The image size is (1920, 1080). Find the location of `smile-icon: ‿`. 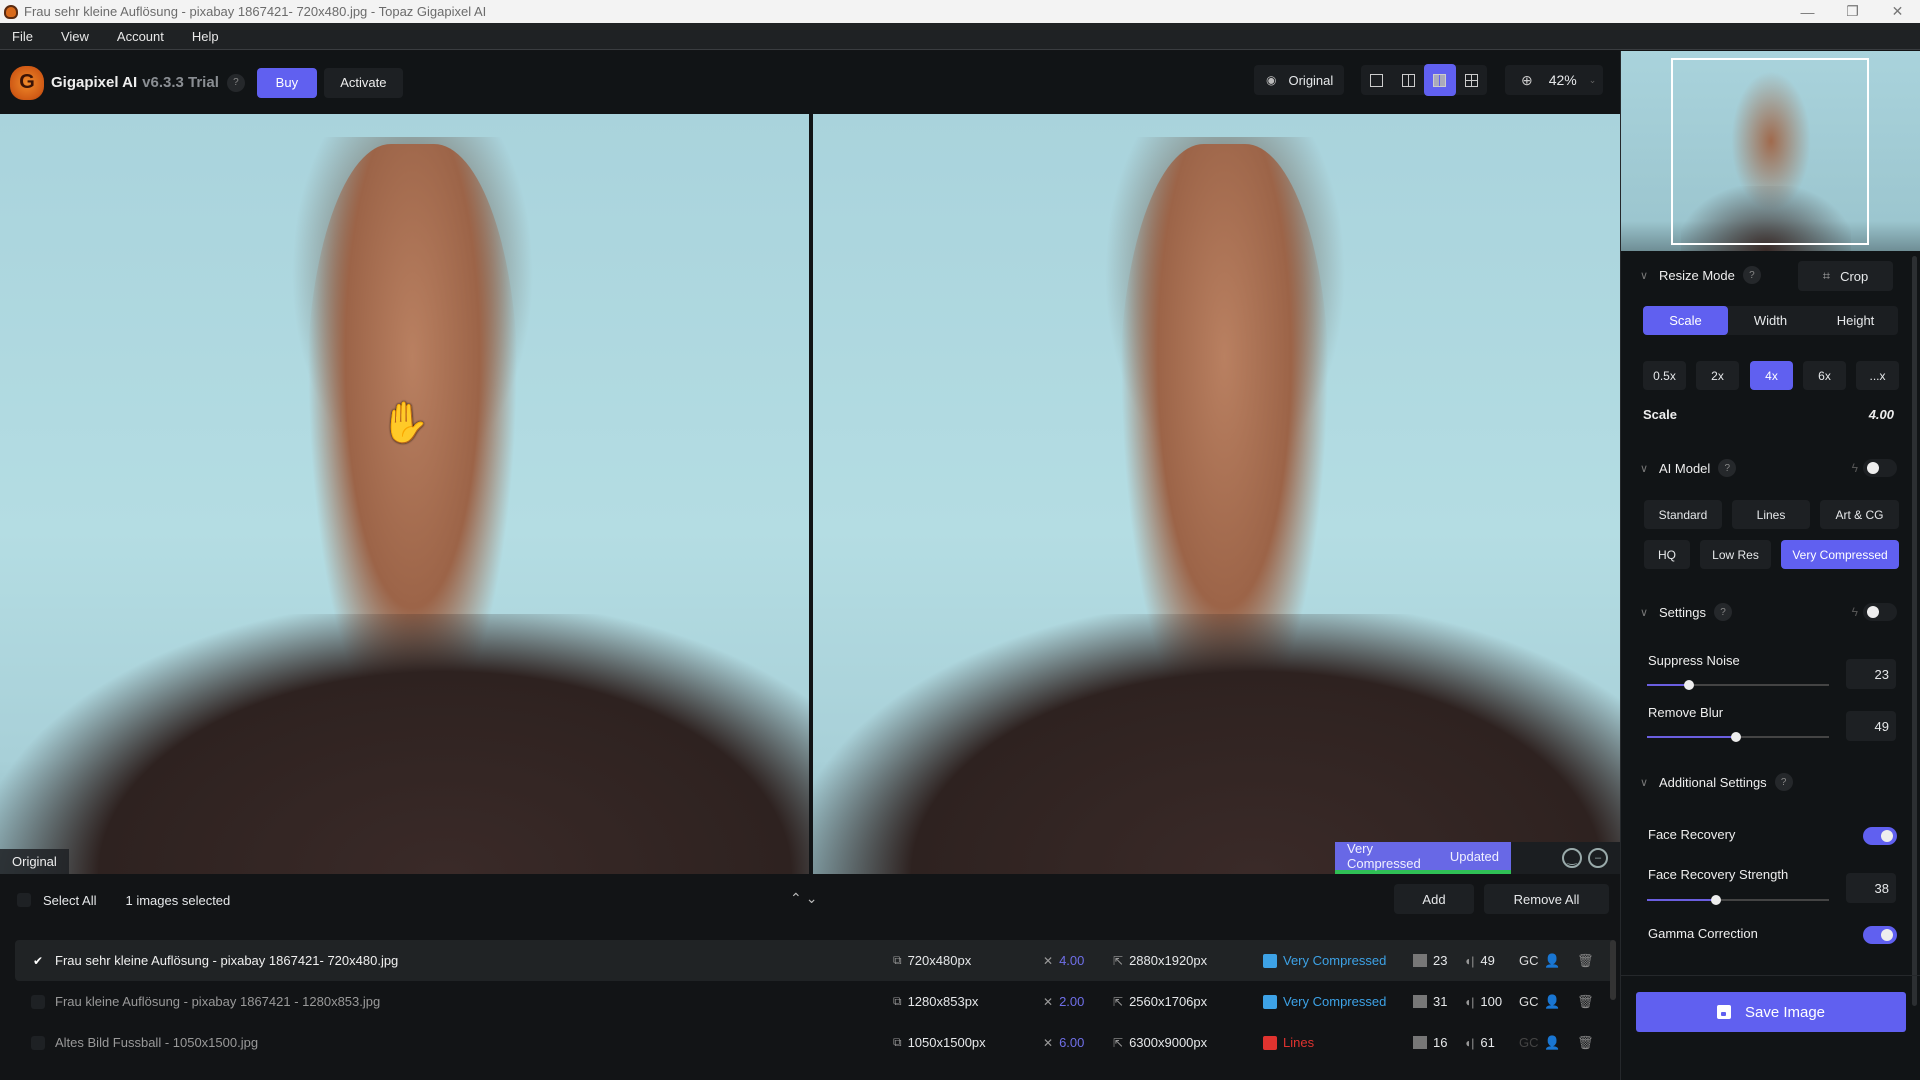

smile-icon: ‿ is located at coordinates (1572, 858).